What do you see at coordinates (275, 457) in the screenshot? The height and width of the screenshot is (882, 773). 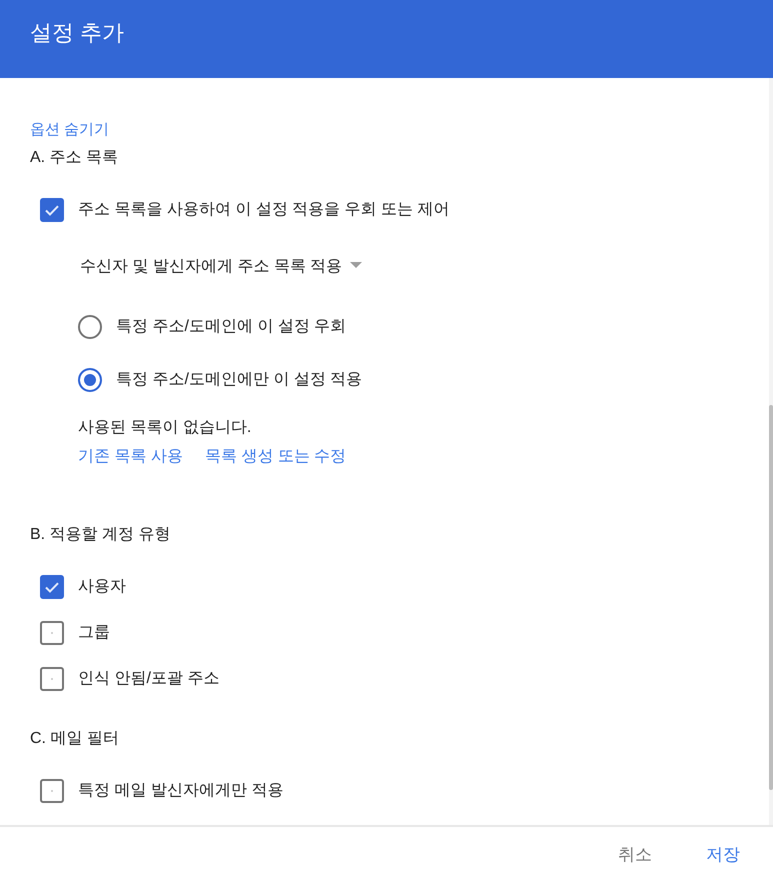 I see `link: 목록 생성 또는 수정` at bounding box center [275, 457].